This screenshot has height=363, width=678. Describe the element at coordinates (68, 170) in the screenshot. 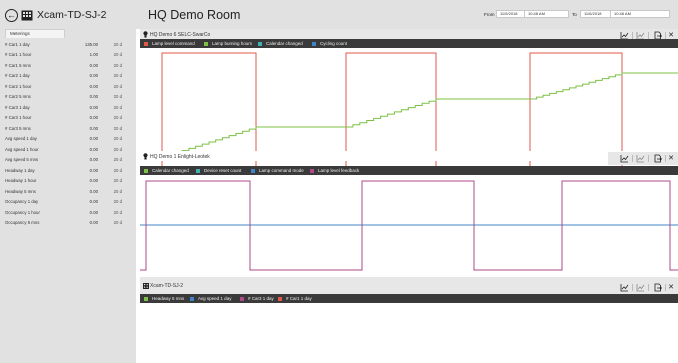

I see `metering-row: Headway 1 day 0.00 20 d` at that location.